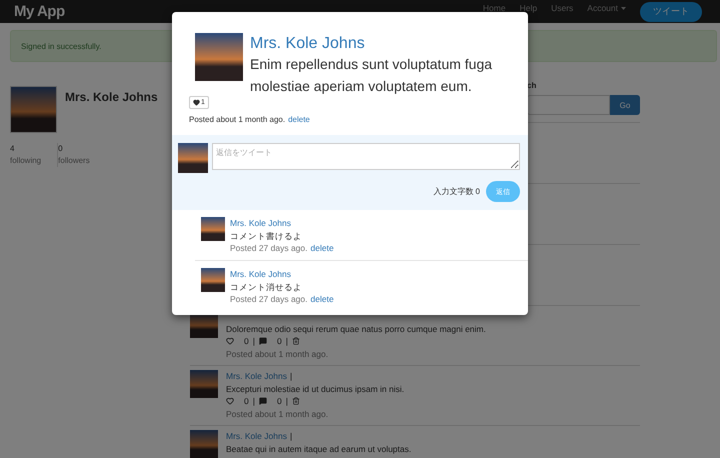 Image resolution: width=720 pixels, height=458 pixels. I want to click on comment-text: コメント書けるよ, so click(266, 236).